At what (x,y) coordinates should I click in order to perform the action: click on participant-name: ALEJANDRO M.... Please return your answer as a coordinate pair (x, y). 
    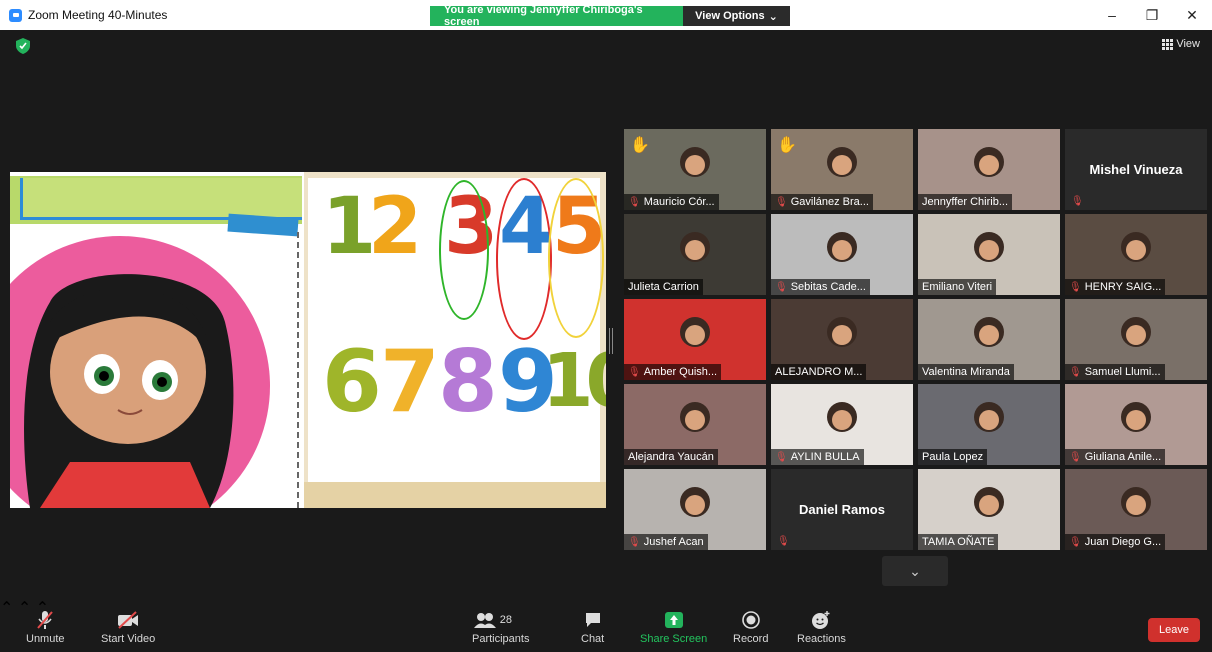
    Looking at the image, I should click on (819, 372).